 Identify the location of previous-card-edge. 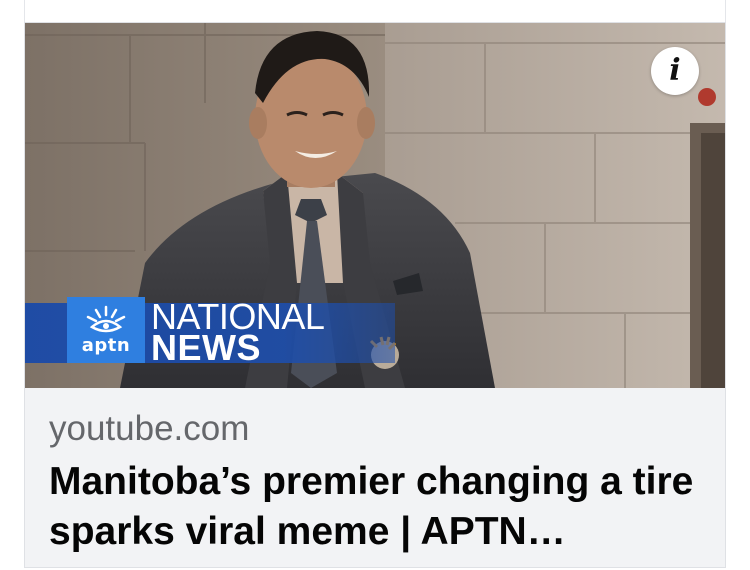
(375, 11).